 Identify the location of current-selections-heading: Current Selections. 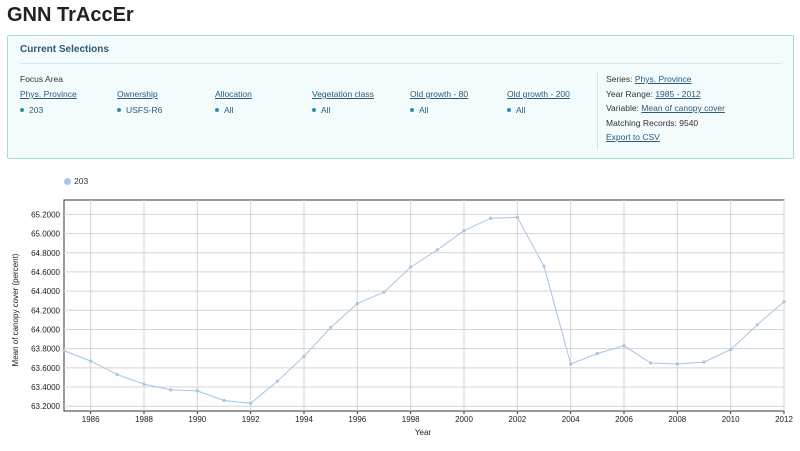
(64, 49).